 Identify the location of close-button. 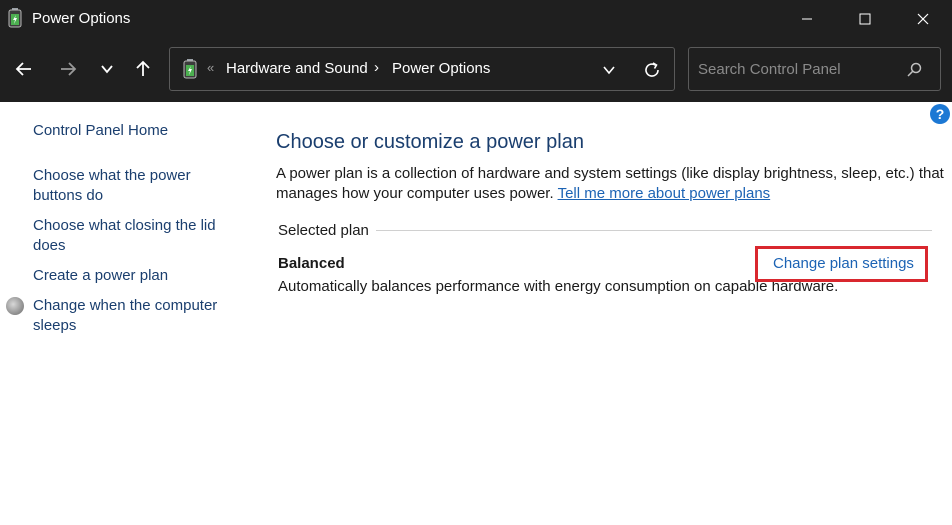
(923, 18).